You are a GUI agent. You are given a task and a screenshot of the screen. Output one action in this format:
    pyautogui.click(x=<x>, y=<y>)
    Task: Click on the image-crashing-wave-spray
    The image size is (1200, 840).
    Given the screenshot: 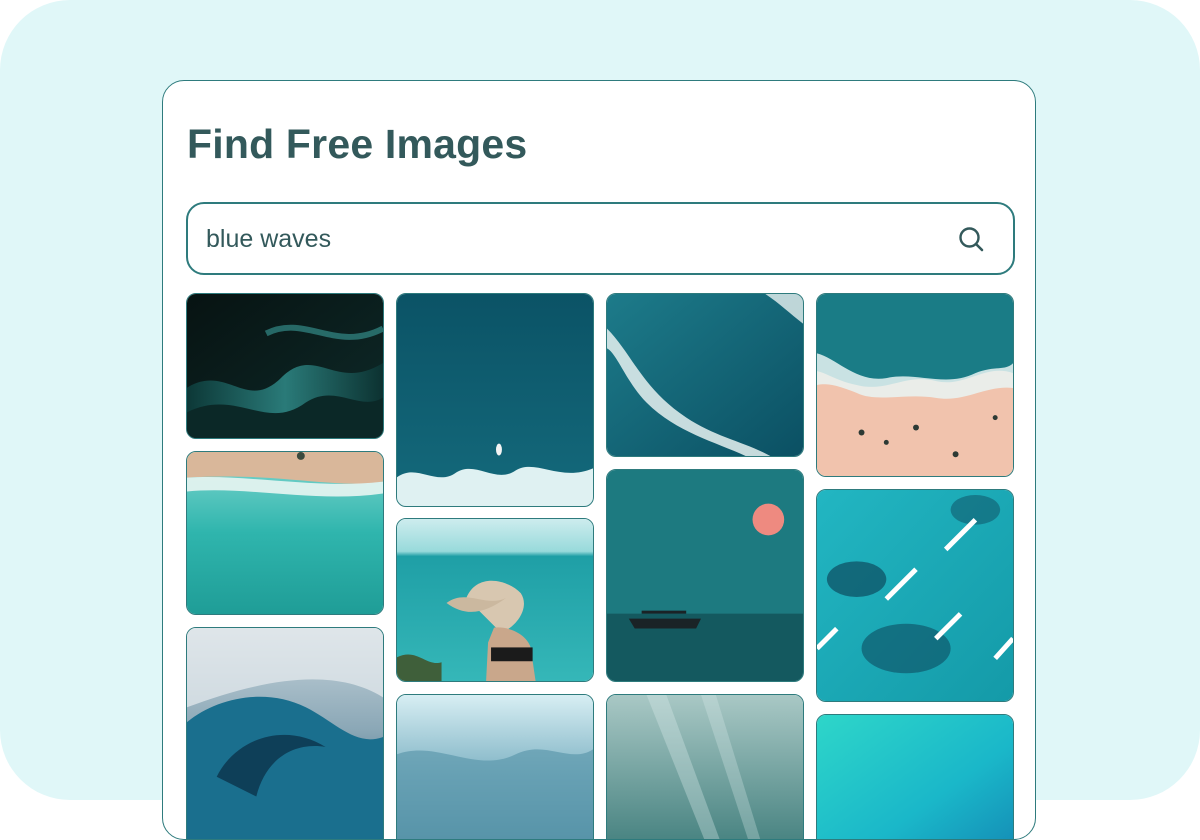 What is the action you would take?
    pyautogui.click(x=285, y=733)
    